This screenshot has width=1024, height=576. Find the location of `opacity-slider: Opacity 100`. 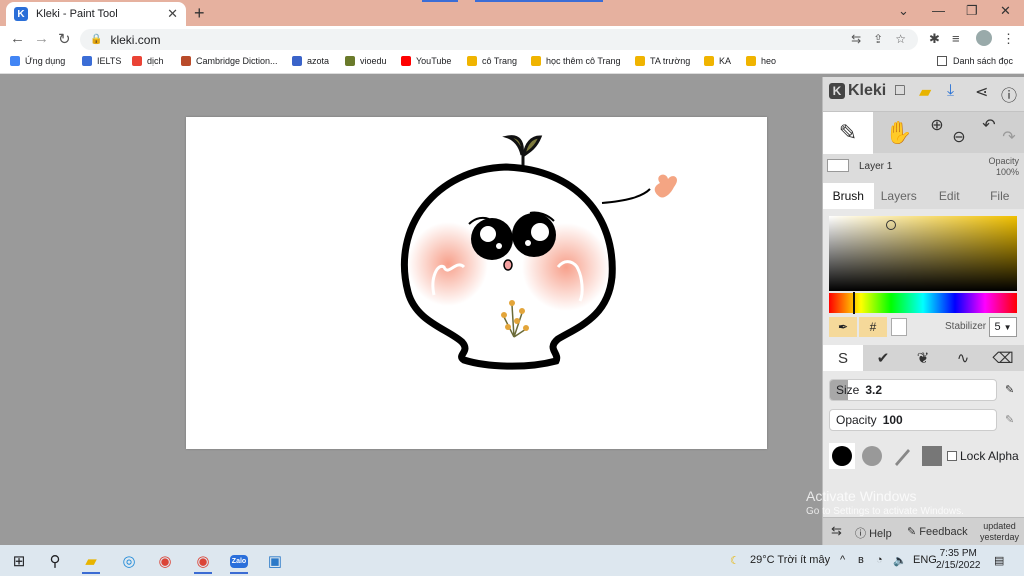

opacity-slider: Opacity 100 is located at coordinates (913, 420).